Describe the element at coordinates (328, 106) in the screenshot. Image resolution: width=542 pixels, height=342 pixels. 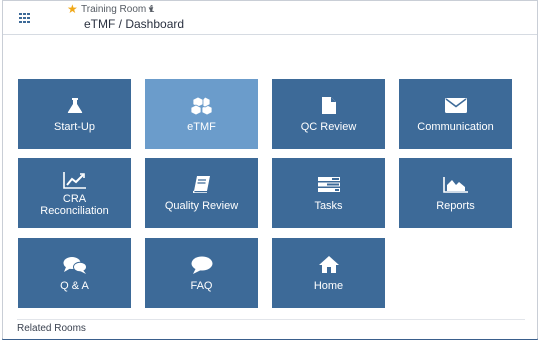
I see `file-icon` at that location.